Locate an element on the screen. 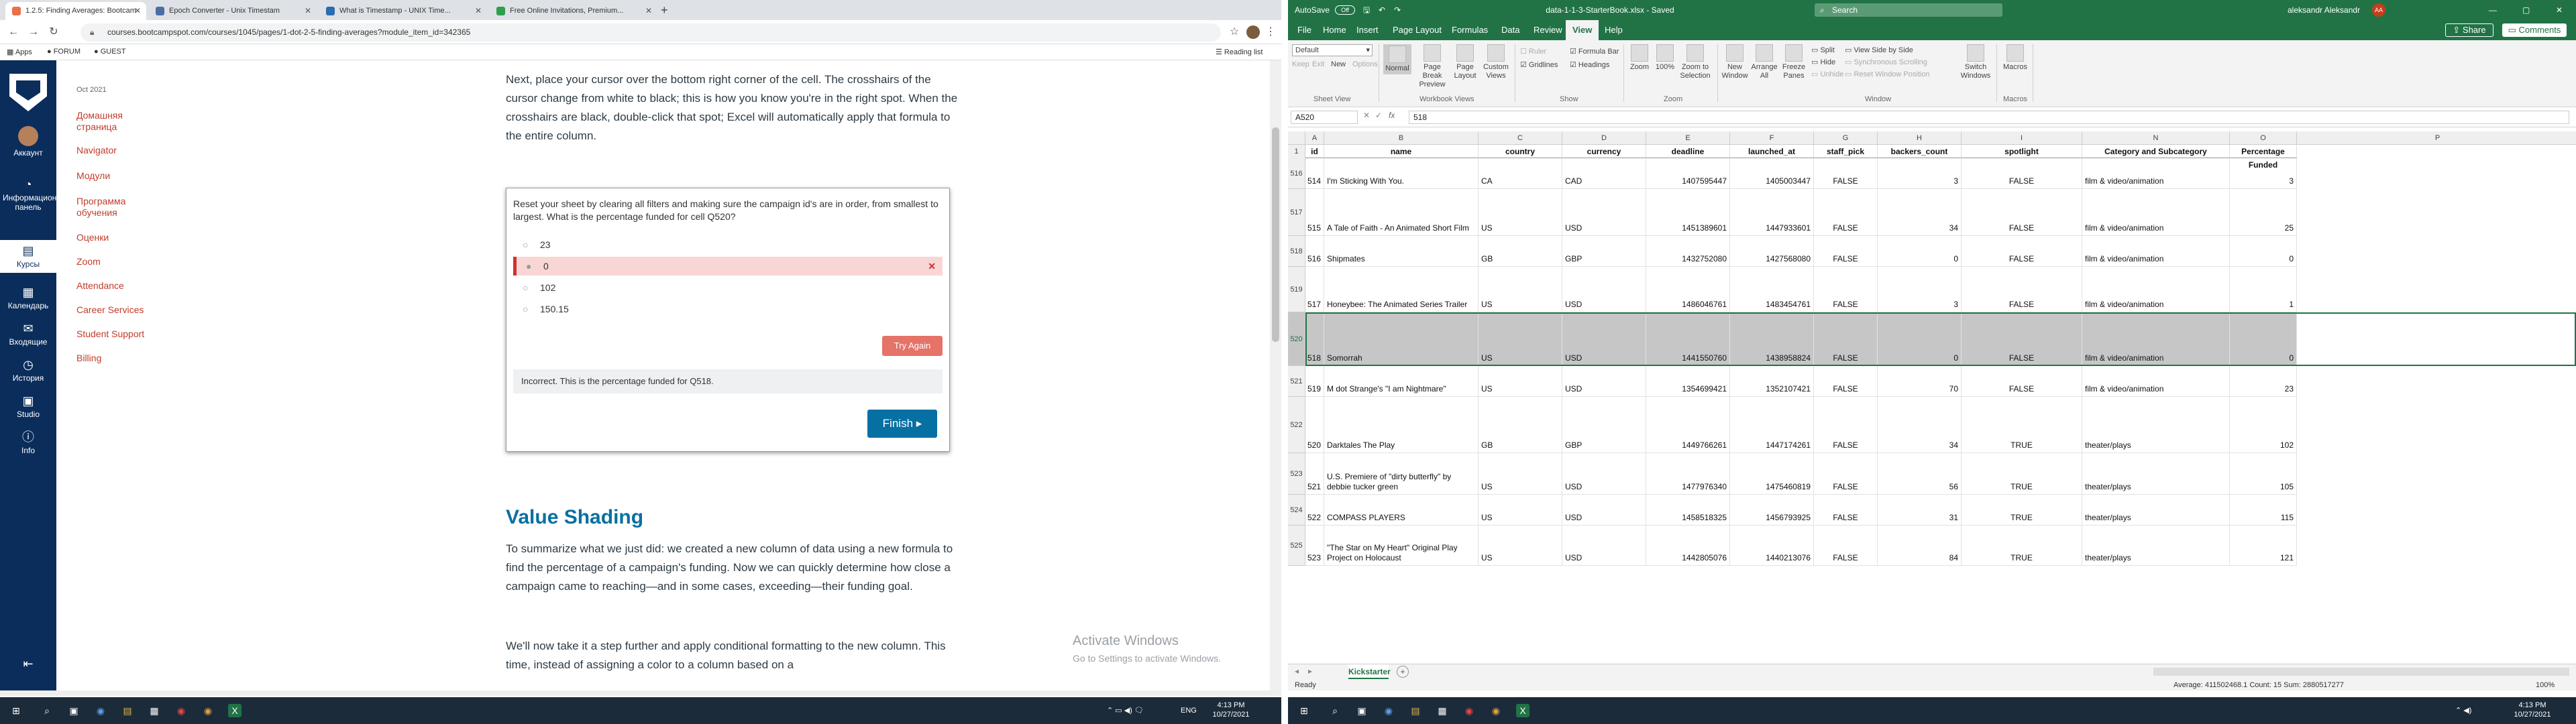 The height and width of the screenshot is (724, 2576). tab-review: Review is located at coordinates (1548, 30).